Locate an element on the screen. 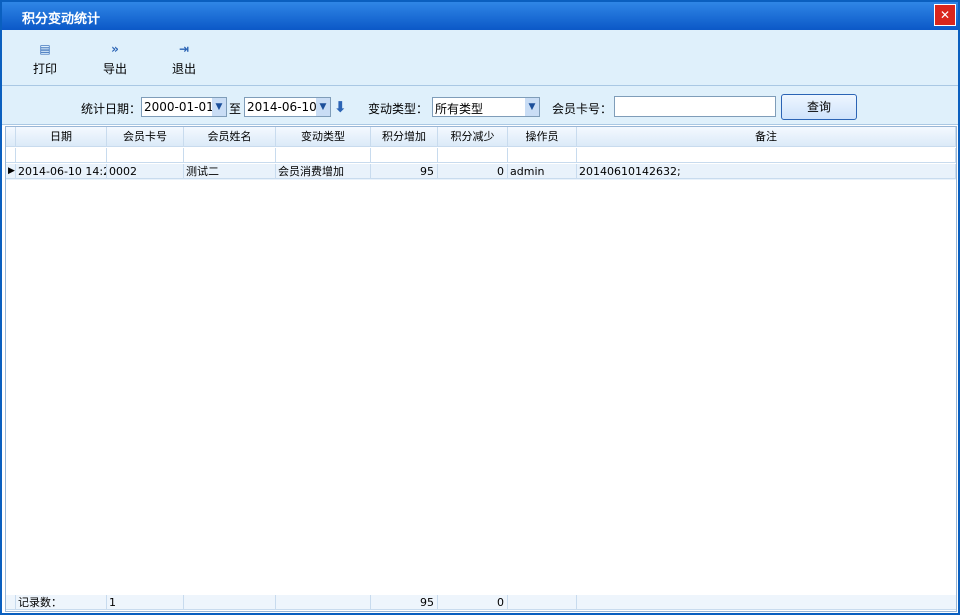 The width and height of the screenshot is (960, 615). table-header: 日期 会员卡号 会员姓名 变动类型 积分增加 积分减少 操作员 备注 is located at coordinates (481, 137).